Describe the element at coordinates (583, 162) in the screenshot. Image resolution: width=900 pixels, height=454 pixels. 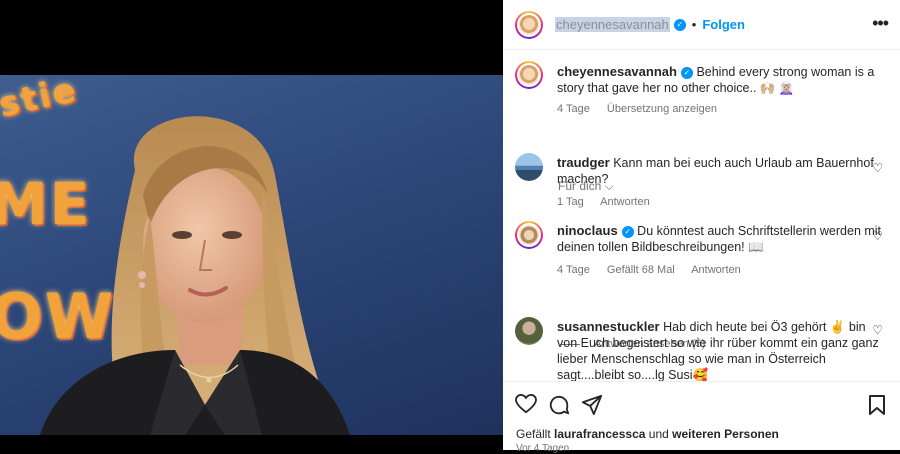
I see `comment-username: traudger` at that location.